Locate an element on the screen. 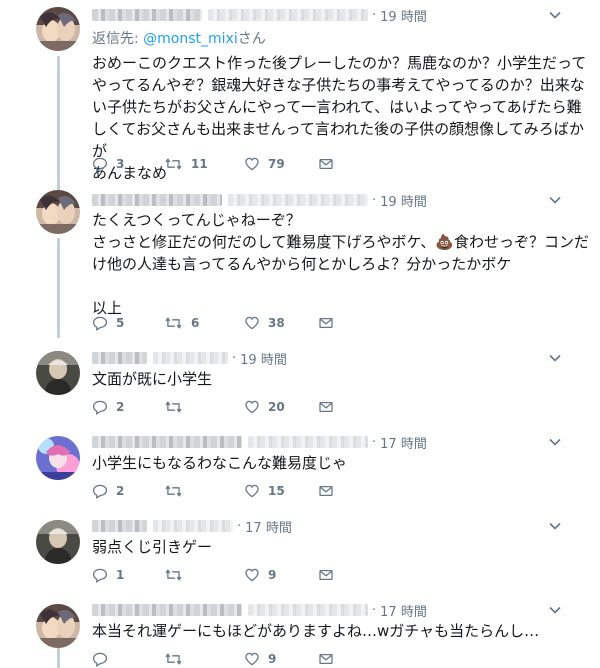 The height and width of the screenshot is (668, 600). reply-button is located at coordinates (104, 659).